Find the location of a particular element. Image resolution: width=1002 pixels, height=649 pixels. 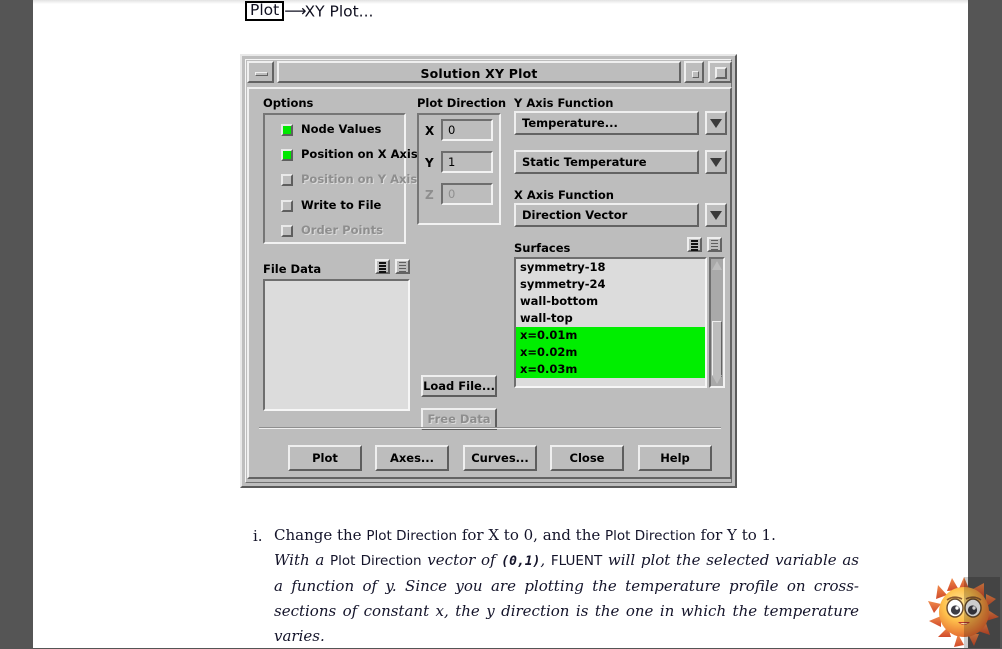

checkbox-position-on-x-axis-box is located at coordinates (287, 155).